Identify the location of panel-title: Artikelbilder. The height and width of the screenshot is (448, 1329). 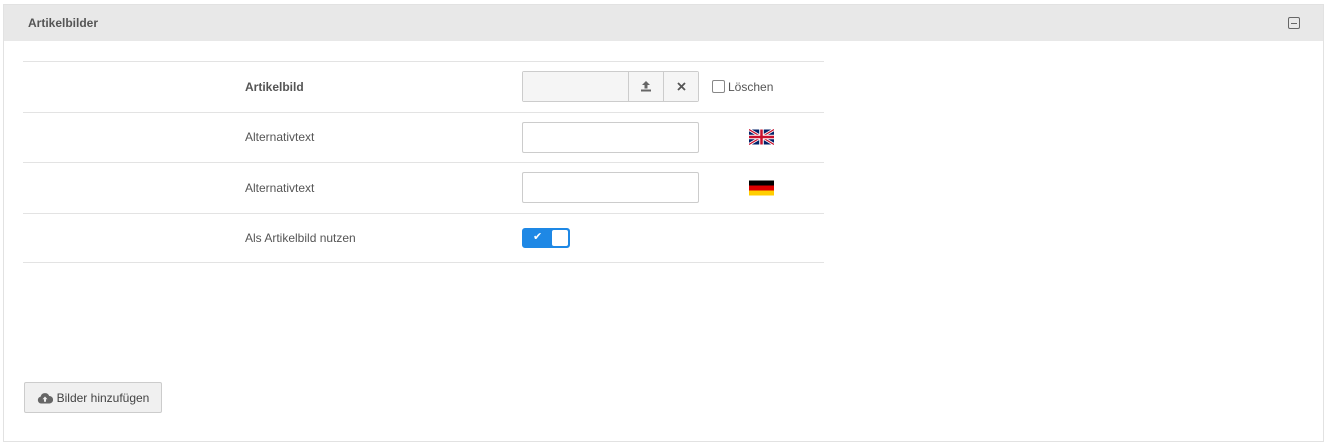
(63, 23).